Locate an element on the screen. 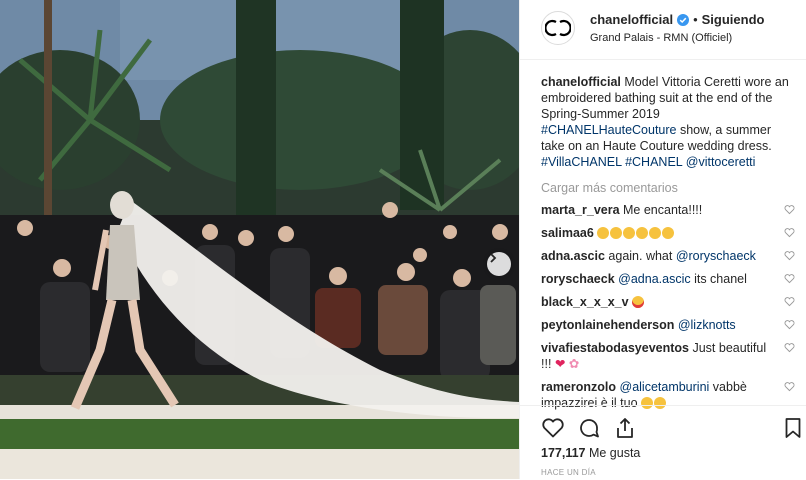 The height and width of the screenshot is (480, 806). heart-eyes-emoji-icon is located at coordinates (638, 302).